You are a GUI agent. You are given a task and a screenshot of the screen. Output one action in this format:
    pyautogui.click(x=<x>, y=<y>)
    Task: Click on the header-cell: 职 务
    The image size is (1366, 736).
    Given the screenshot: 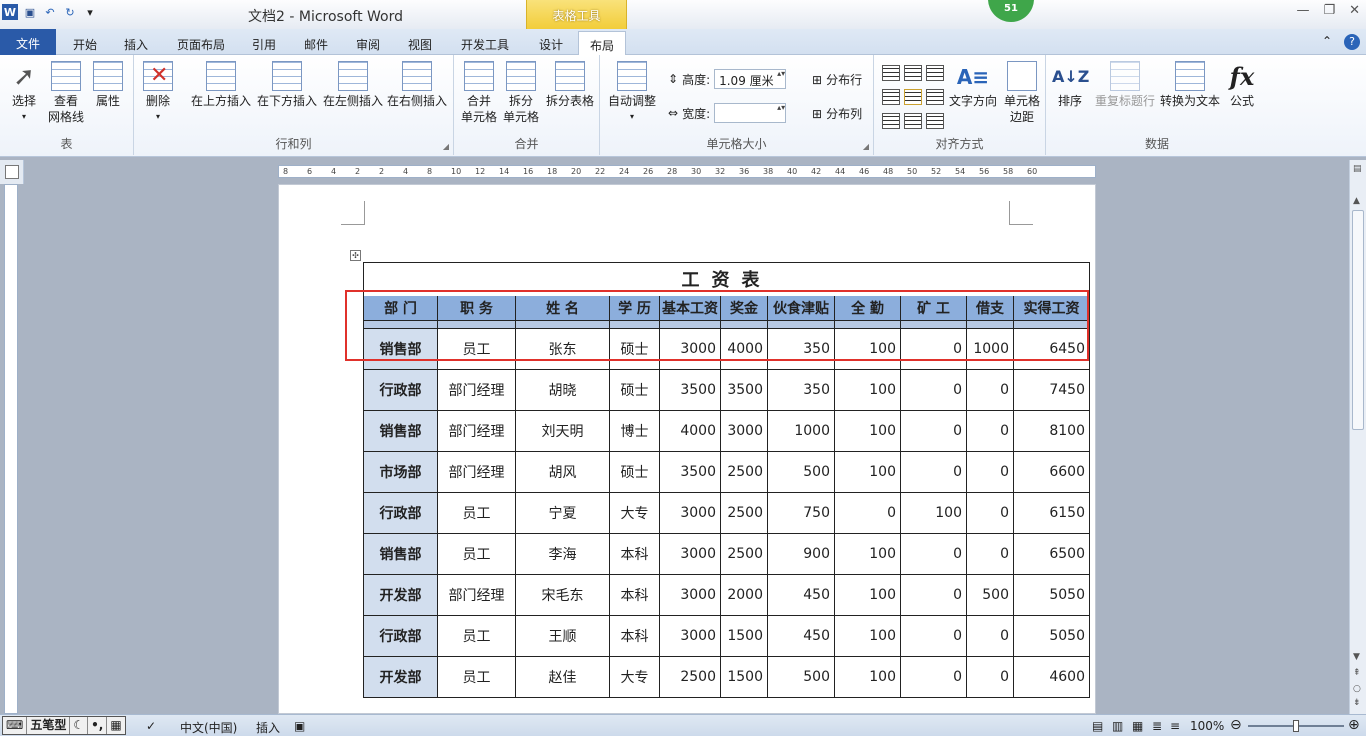 What is the action you would take?
    pyautogui.click(x=476, y=308)
    